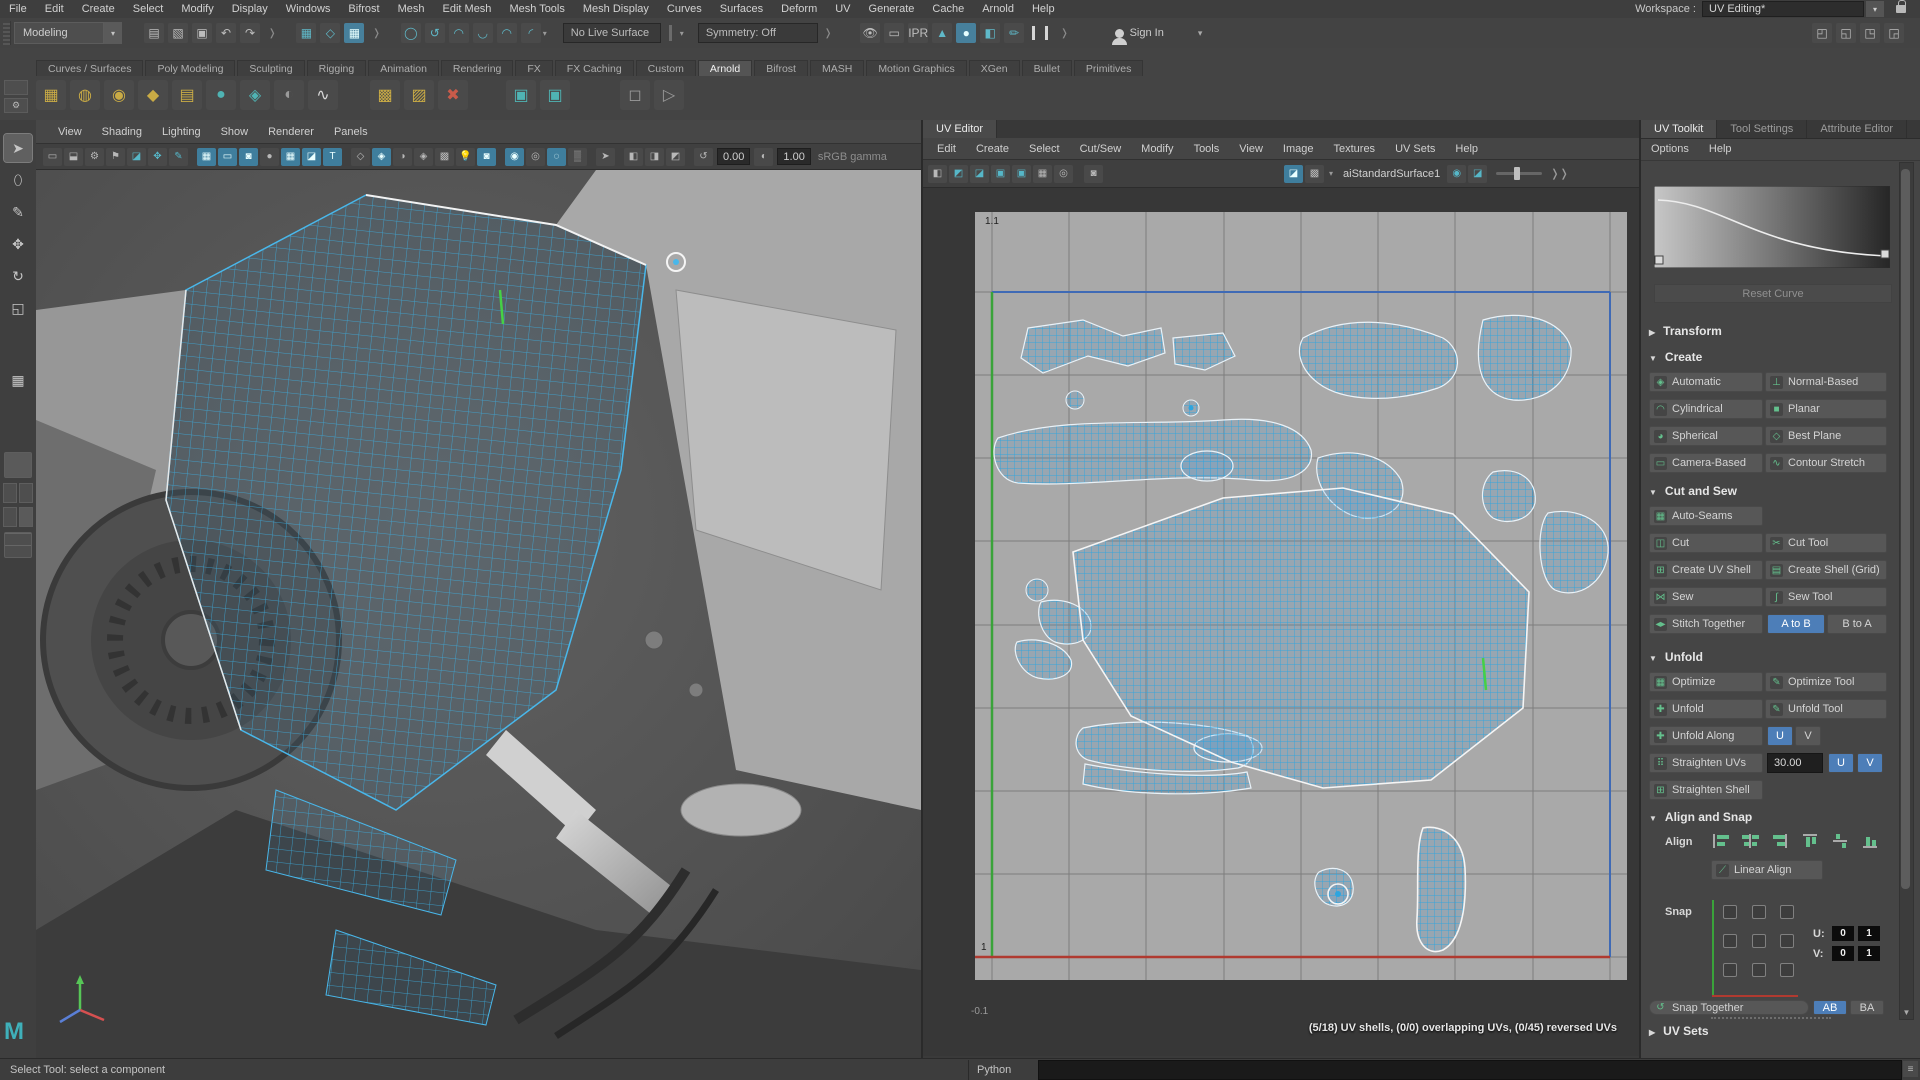 This screenshot has width=1920, height=1080. Describe the element at coordinates (190, 68) in the screenshot. I see `shelf-tab-poly-modeling: Poly Modeling` at that location.